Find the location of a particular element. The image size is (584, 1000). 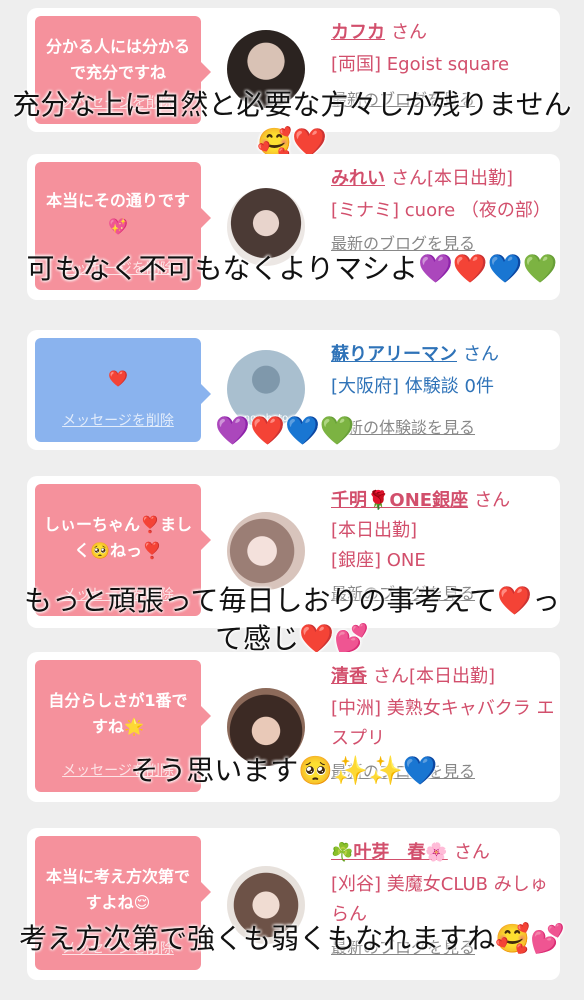

user-name-link: 千明🌹ONE銀座 is located at coordinates (399, 500).